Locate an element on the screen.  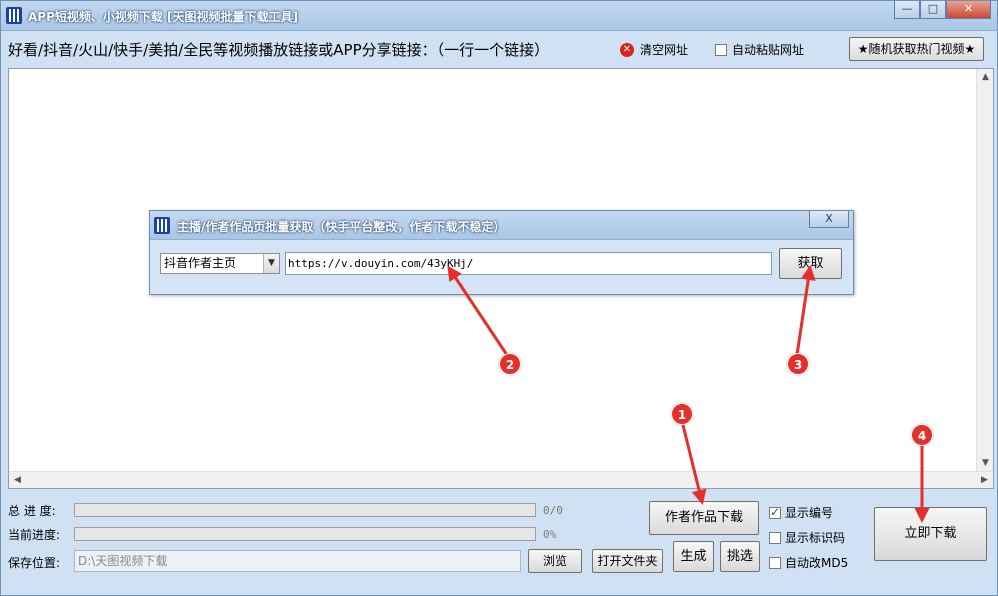
auto-md5-option: 自动改MD5 is located at coordinates (808, 562).